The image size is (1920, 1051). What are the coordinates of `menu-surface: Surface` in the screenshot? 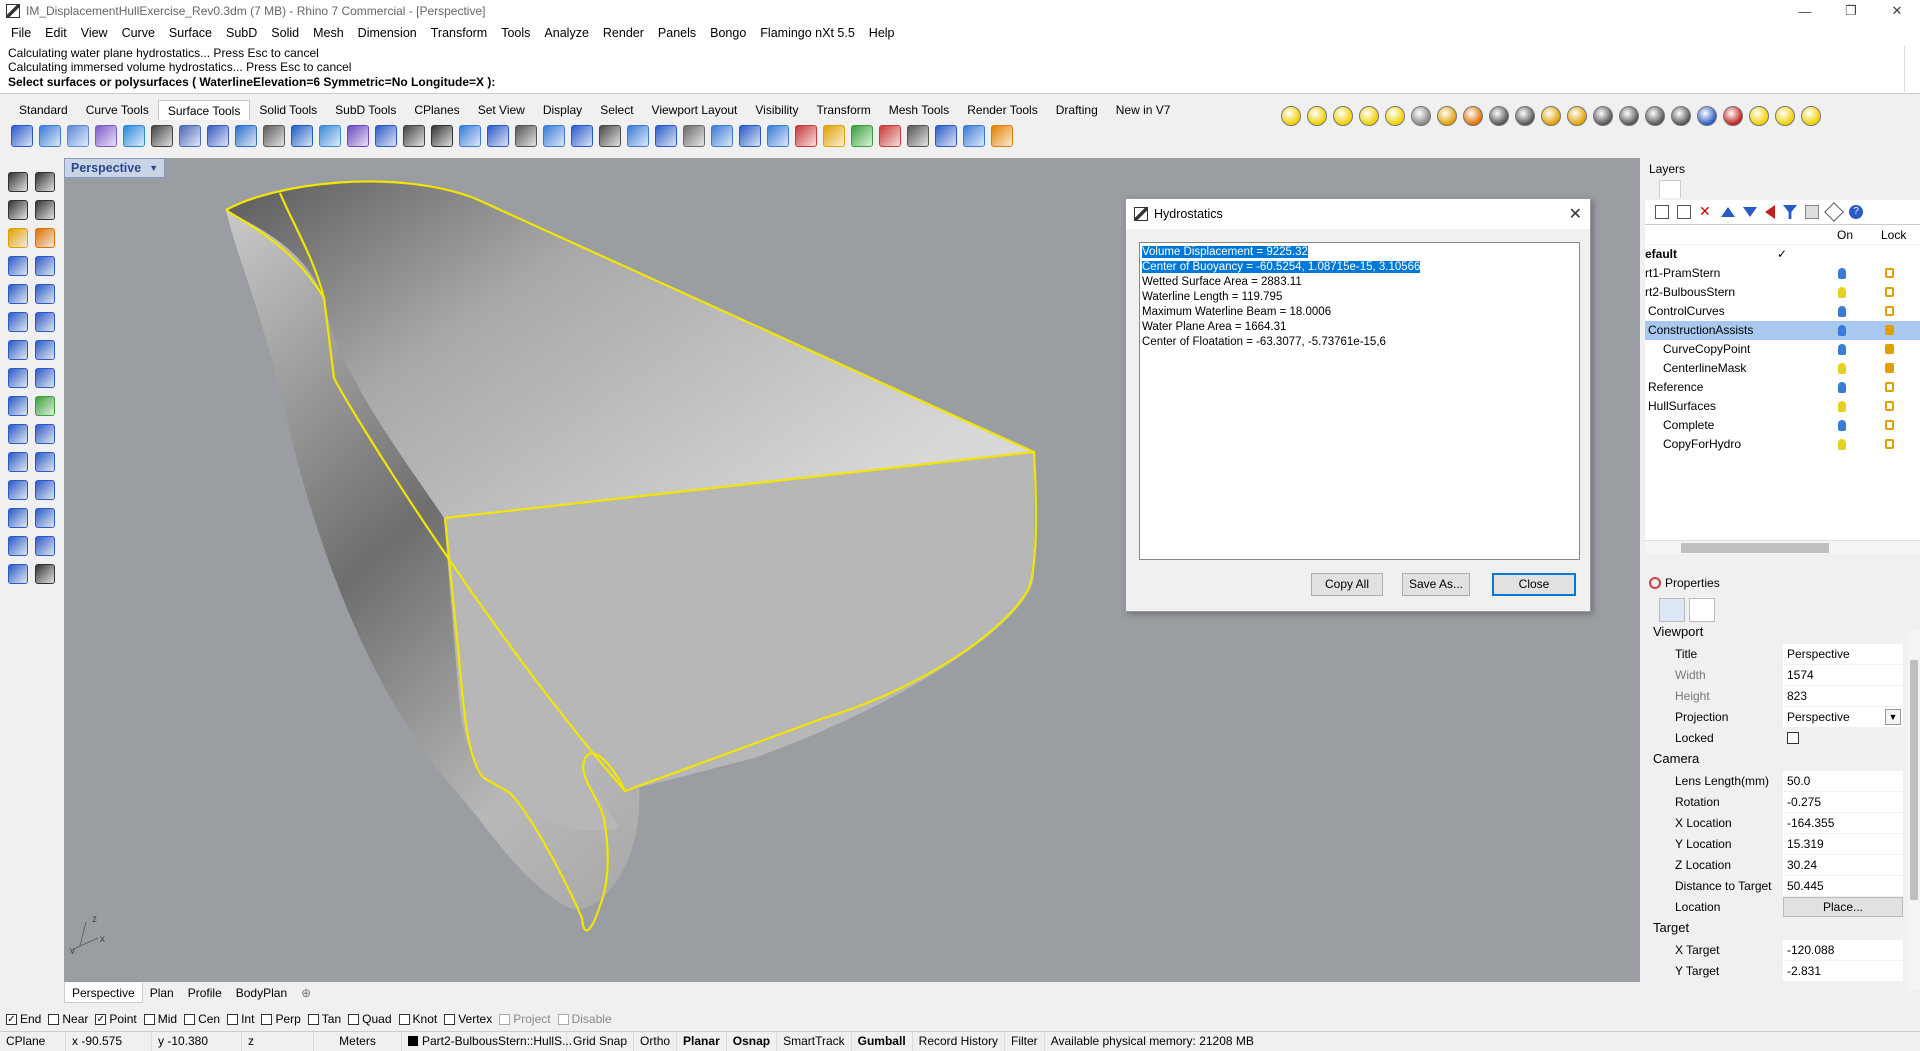 It's located at (190, 33).